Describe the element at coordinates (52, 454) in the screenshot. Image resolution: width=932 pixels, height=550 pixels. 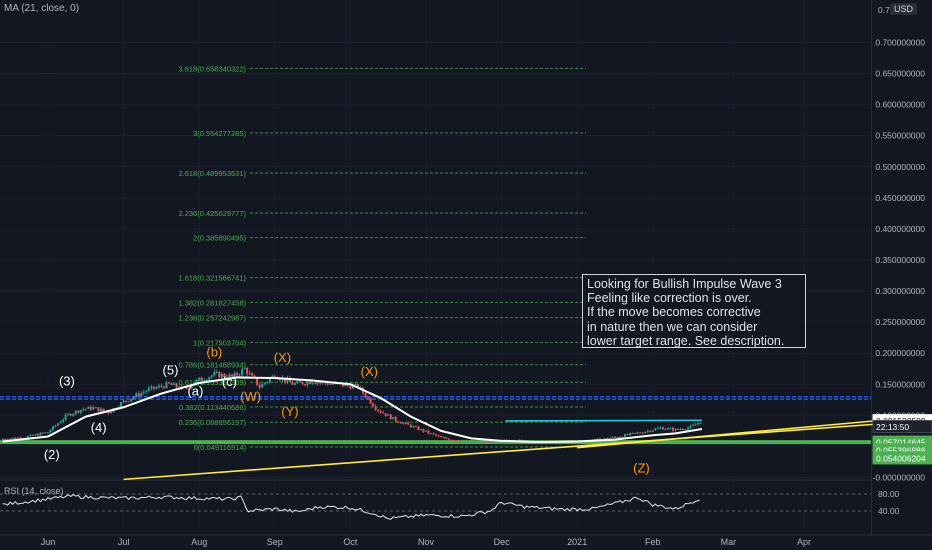
I see `wave-label: (2)` at that location.